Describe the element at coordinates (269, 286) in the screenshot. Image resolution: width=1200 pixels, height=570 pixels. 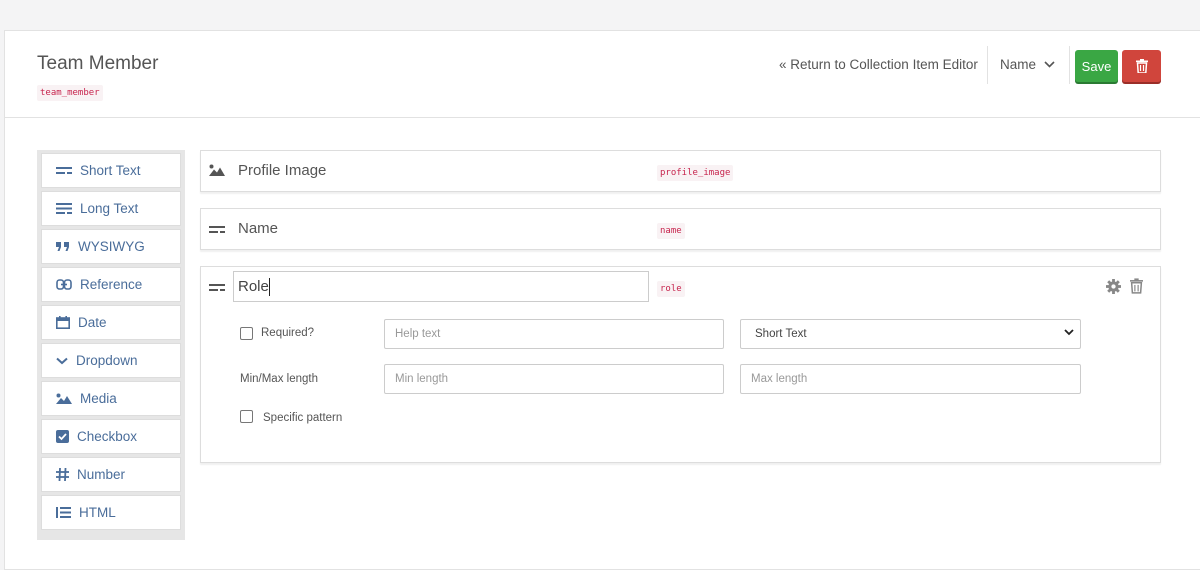
I see `text-caret` at that location.